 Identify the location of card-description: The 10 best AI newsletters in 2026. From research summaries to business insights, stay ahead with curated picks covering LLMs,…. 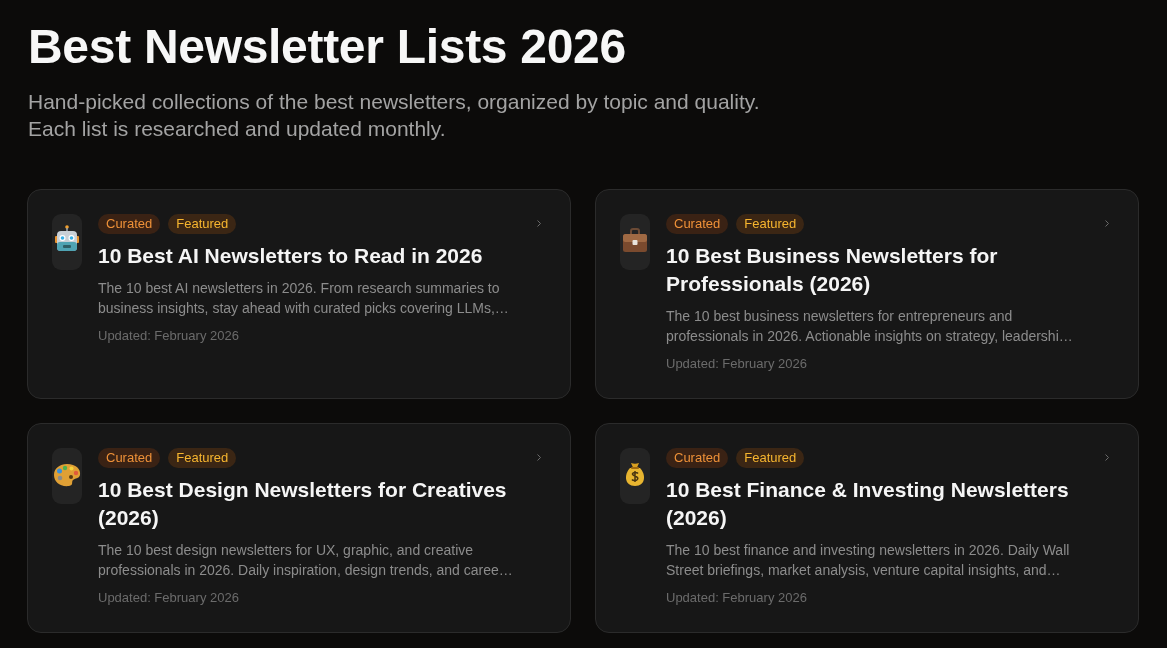
(304, 298).